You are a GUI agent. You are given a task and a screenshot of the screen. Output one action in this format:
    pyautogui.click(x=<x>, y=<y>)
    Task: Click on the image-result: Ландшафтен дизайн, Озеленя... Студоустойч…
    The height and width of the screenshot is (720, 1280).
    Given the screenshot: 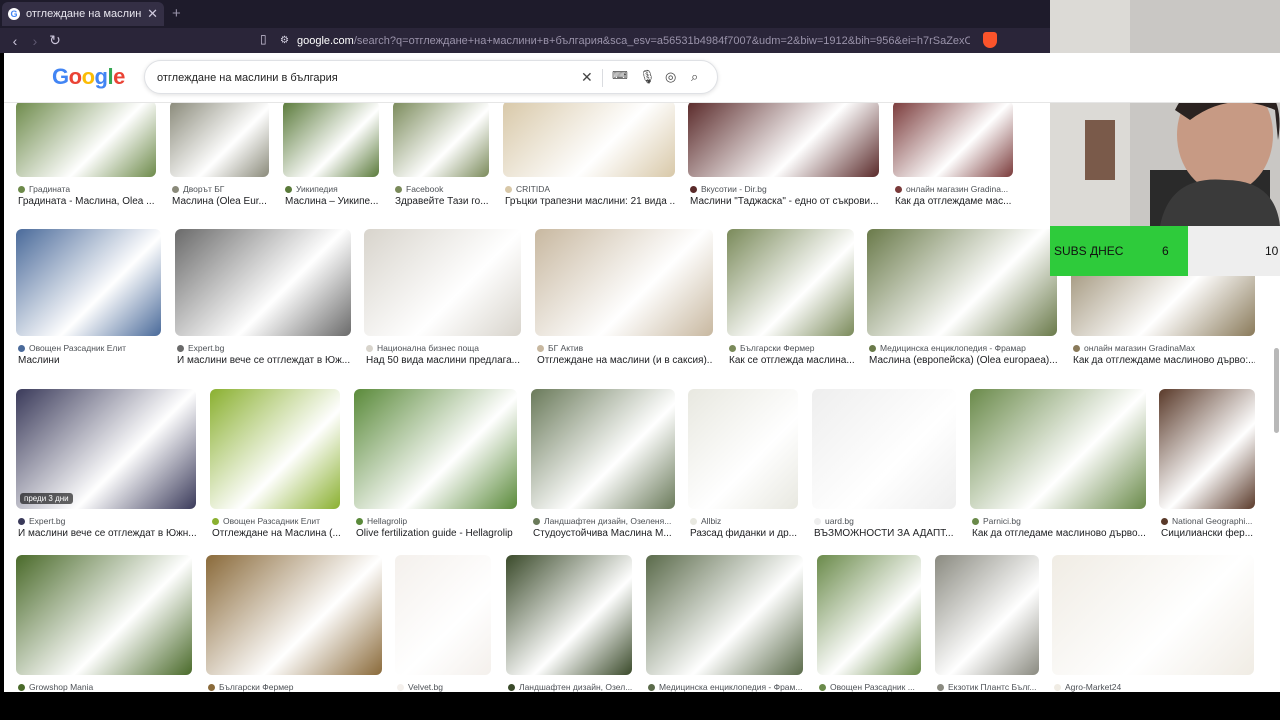 What is the action you would take?
    pyautogui.click(x=603, y=467)
    